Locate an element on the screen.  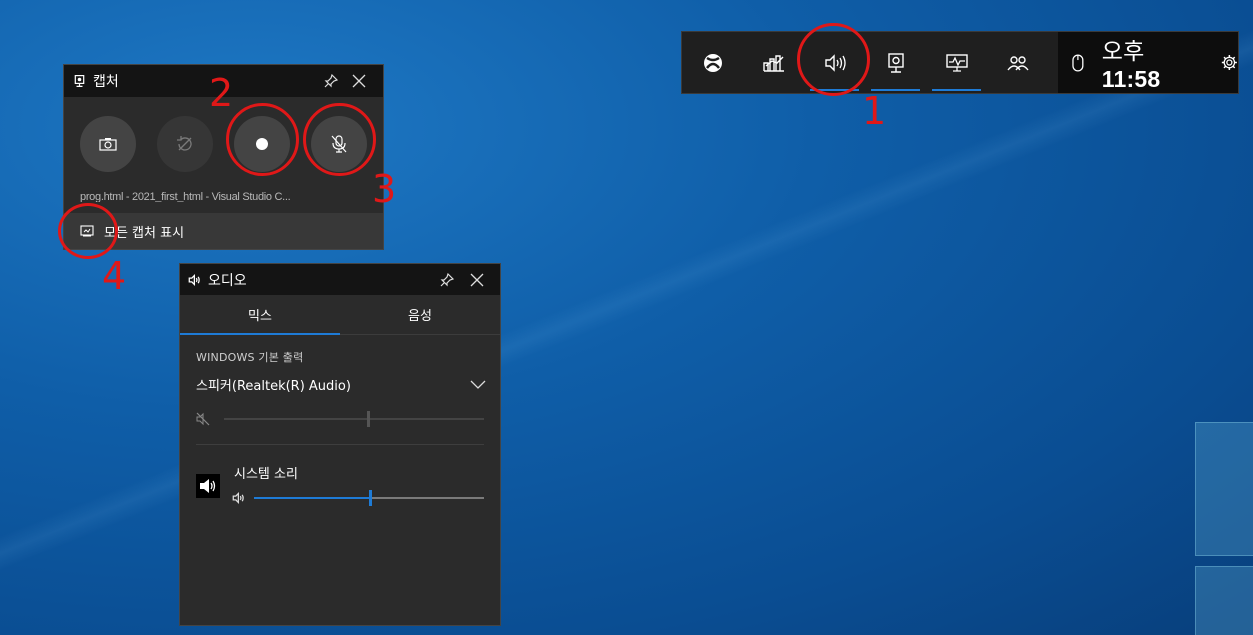
capture-title: 캡처 is located at coordinates (106, 82).